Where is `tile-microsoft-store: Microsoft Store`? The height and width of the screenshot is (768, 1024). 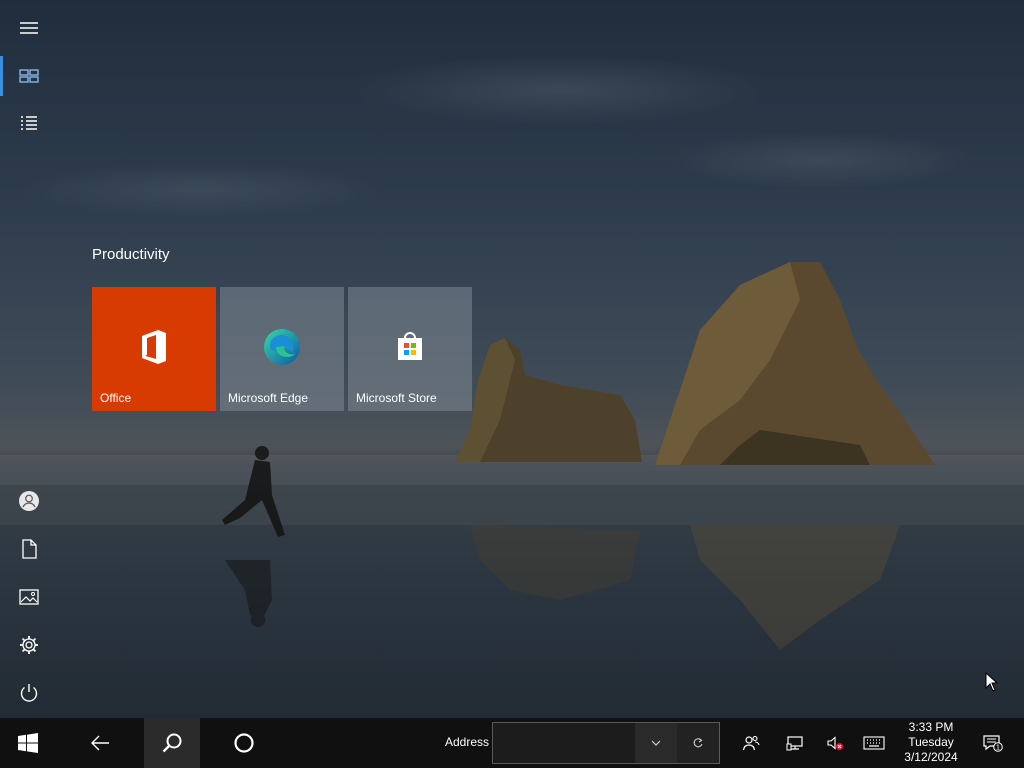 tile-microsoft-store: Microsoft Store is located at coordinates (410, 349).